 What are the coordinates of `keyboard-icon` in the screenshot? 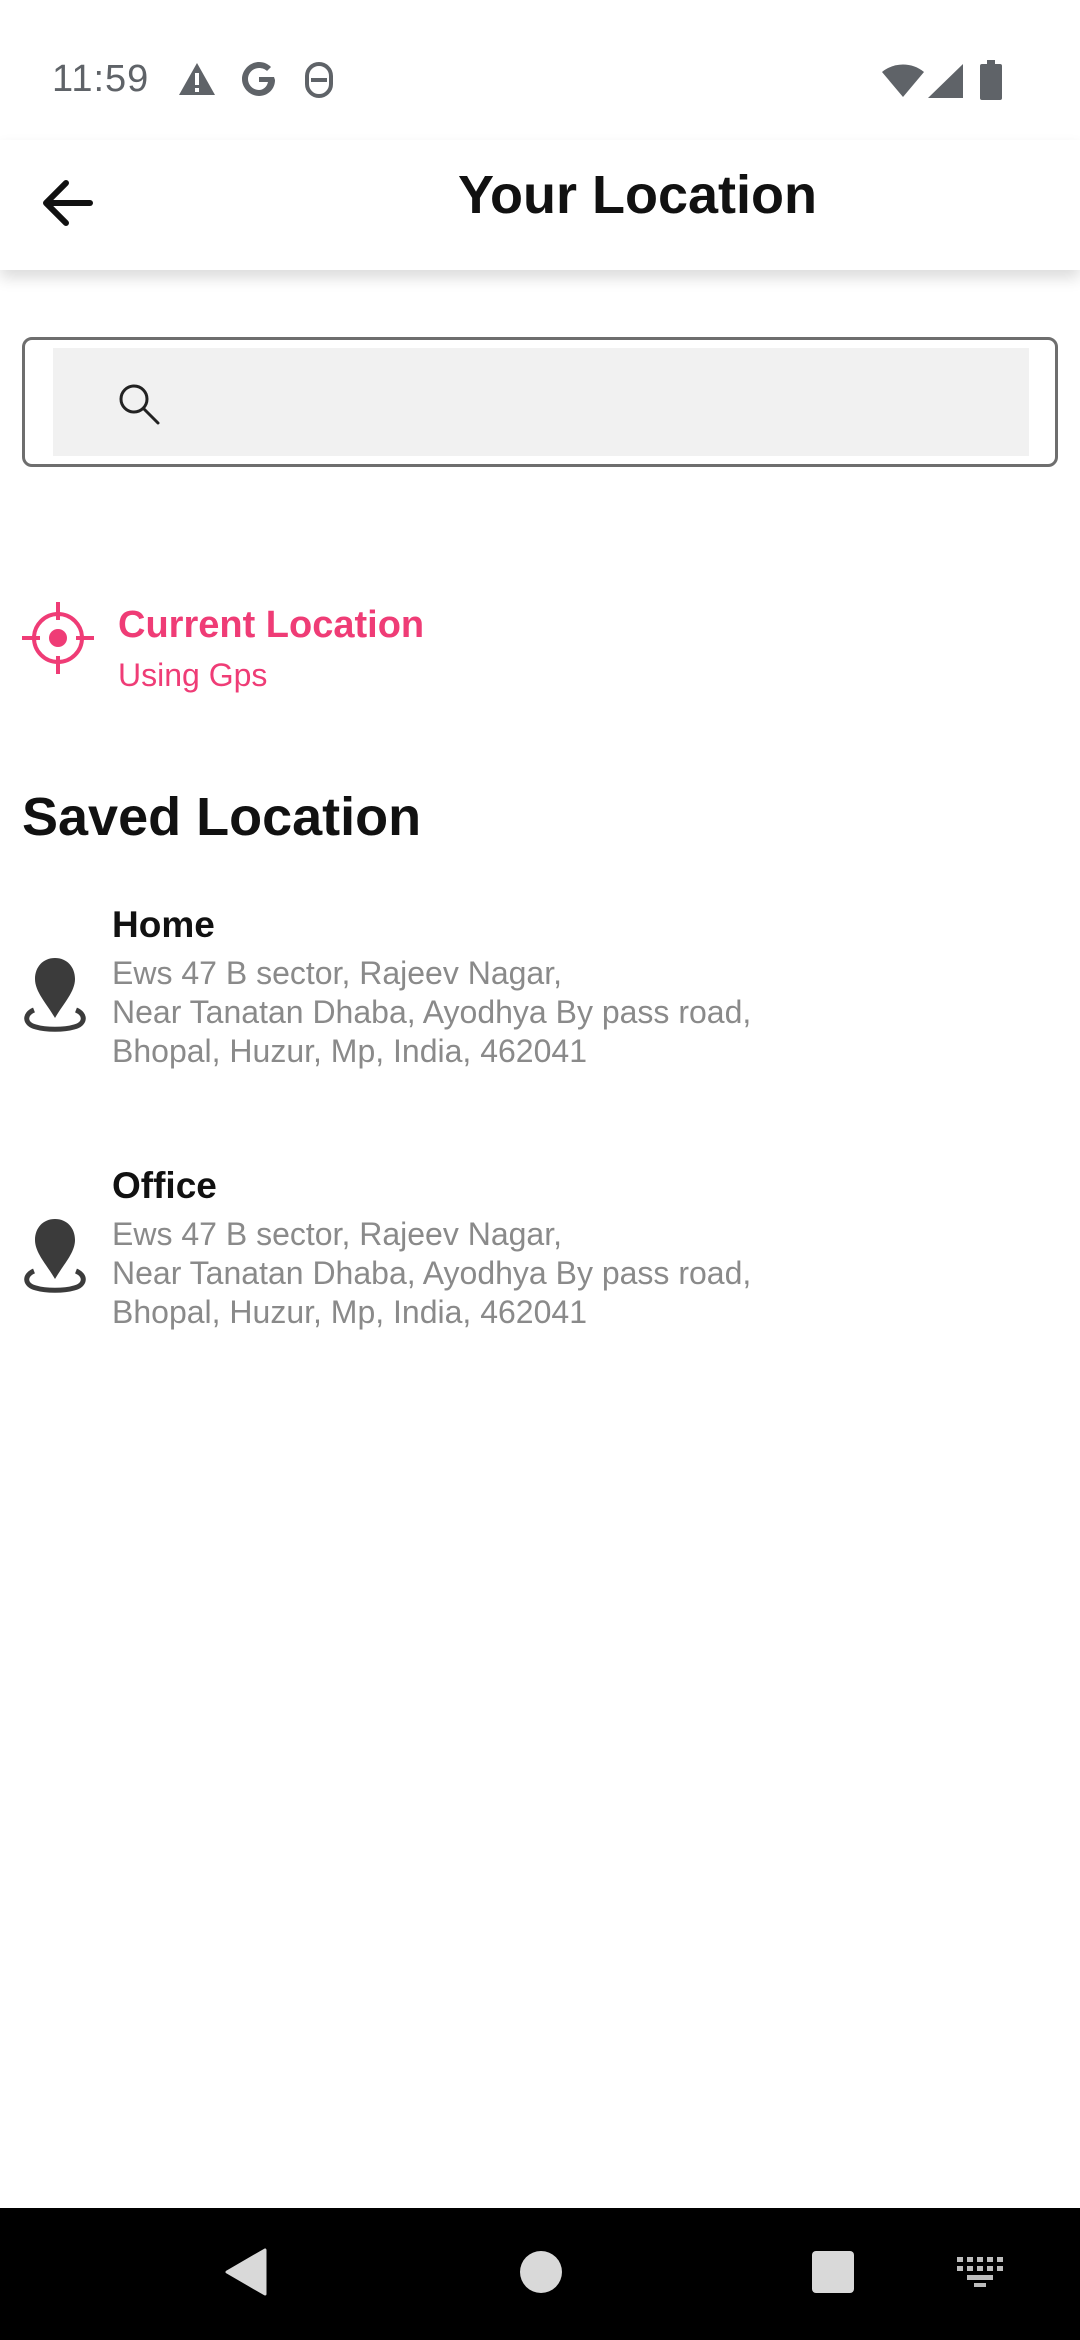 It's located at (980, 2274).